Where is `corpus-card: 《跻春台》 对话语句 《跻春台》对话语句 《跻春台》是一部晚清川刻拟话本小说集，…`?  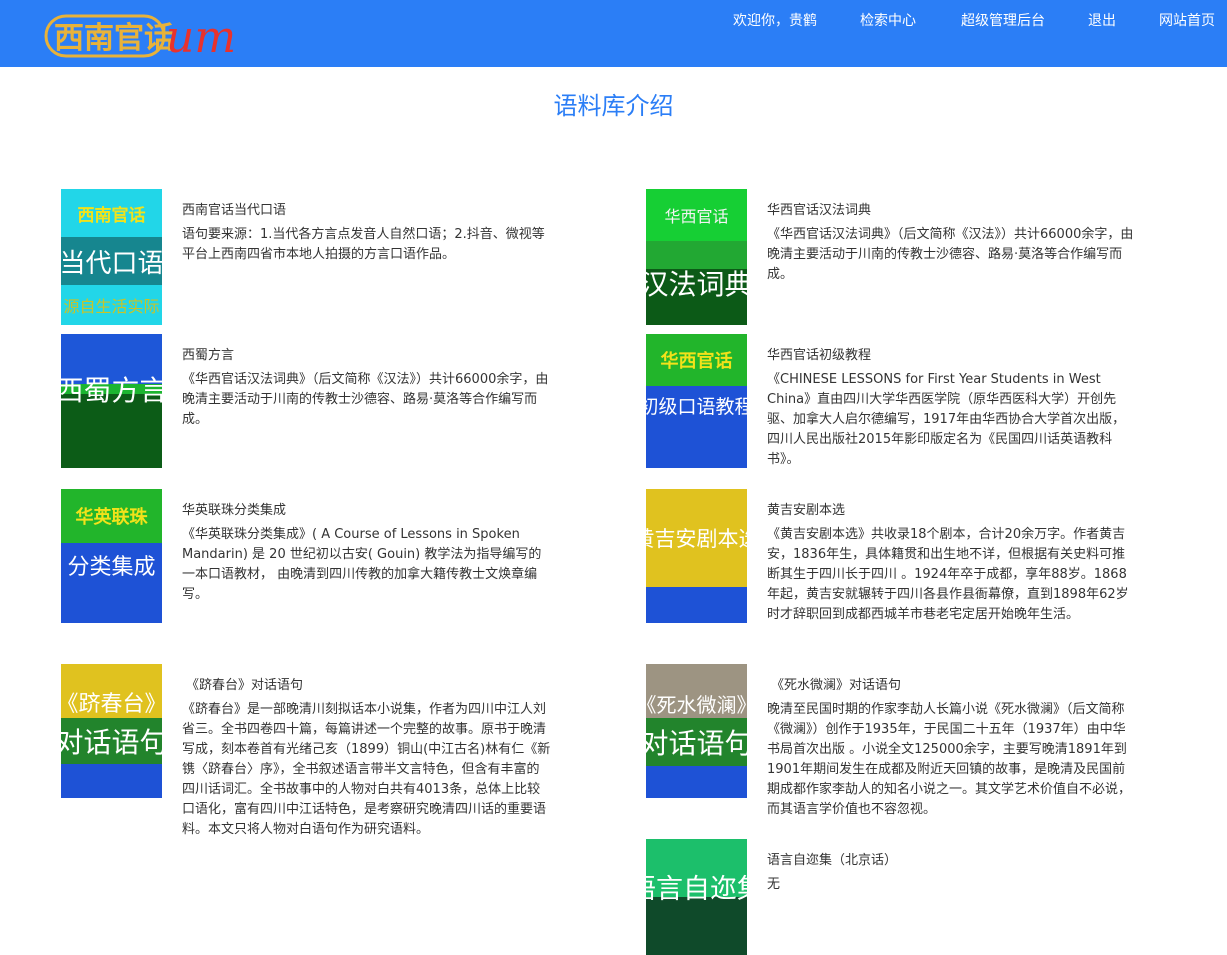 corpus-card: 《跻春台》 对话语句 《跻春台》对话语句 《跻春台》是一部晚清川刻拟话本小说集，… is located at coordinates (311, 764).